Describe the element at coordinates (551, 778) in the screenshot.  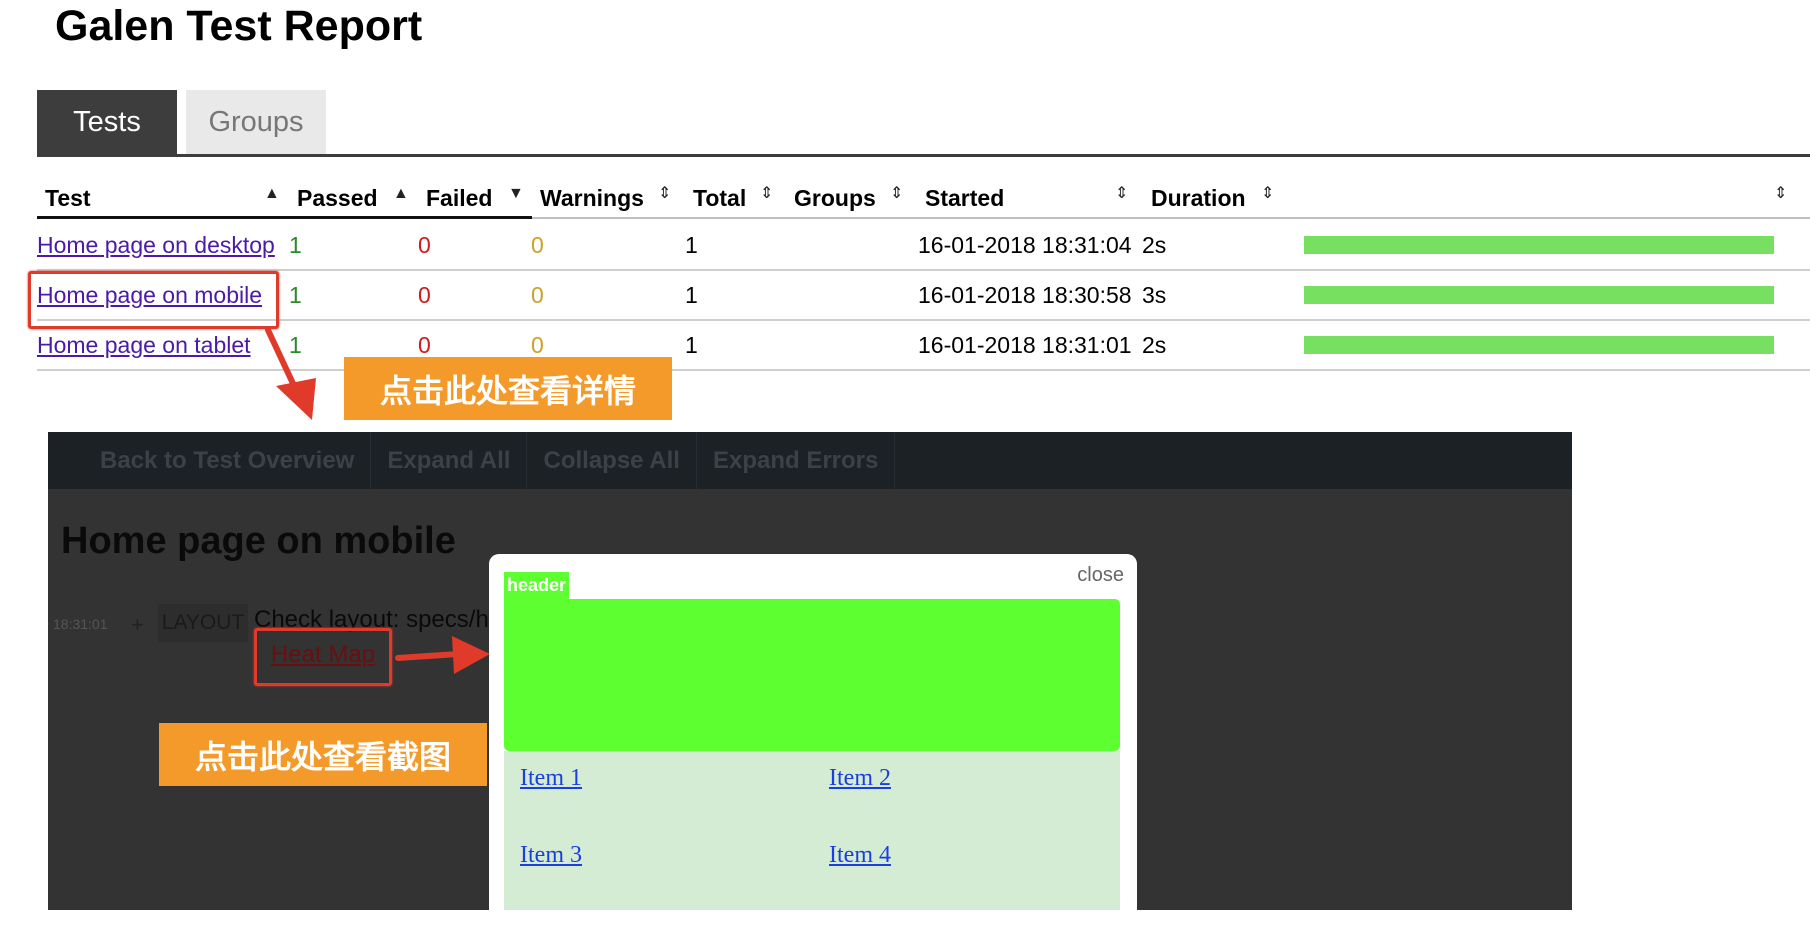
I see `menu-item-link: Item 1` at that location.